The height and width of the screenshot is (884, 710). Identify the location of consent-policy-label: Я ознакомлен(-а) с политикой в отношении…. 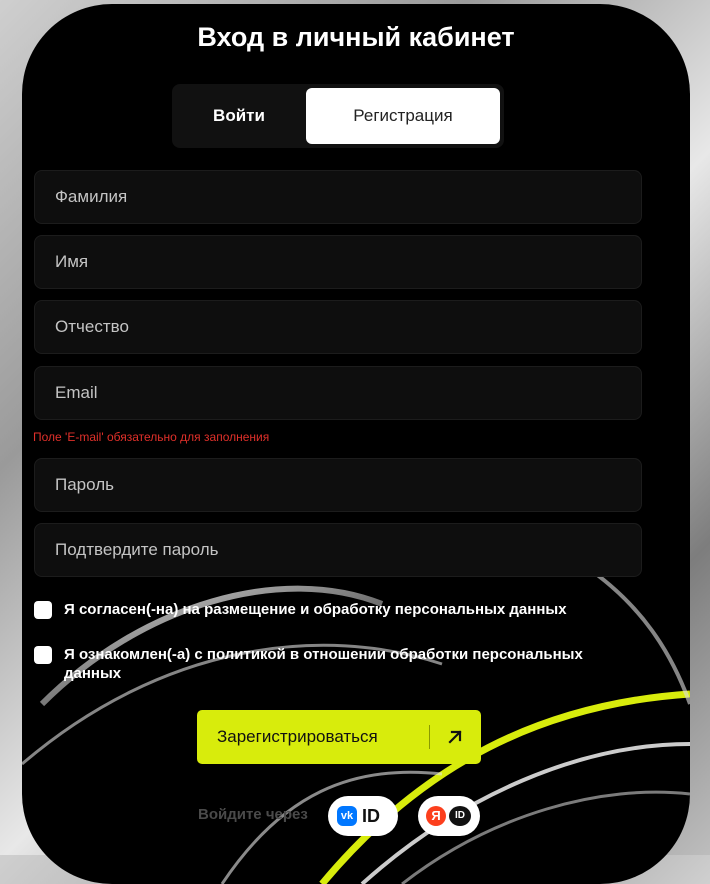
(323, 664).